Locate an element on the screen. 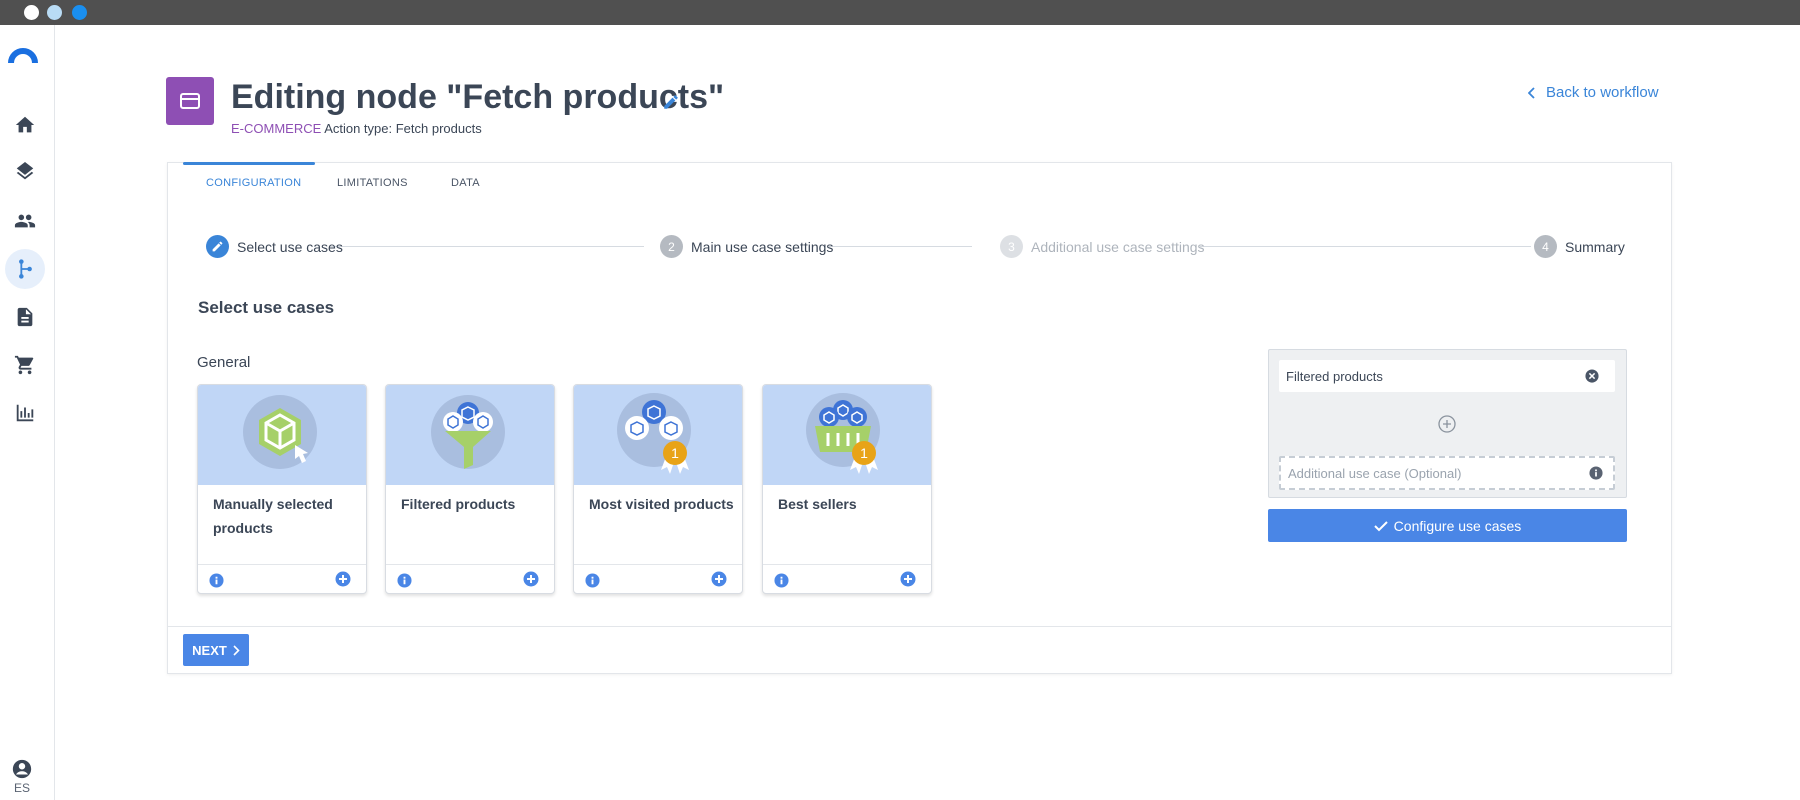 The image size is (1800, 800). additional-use-case-placeholder: Additional use case (Optional) is located at coordinates (1375, 473).